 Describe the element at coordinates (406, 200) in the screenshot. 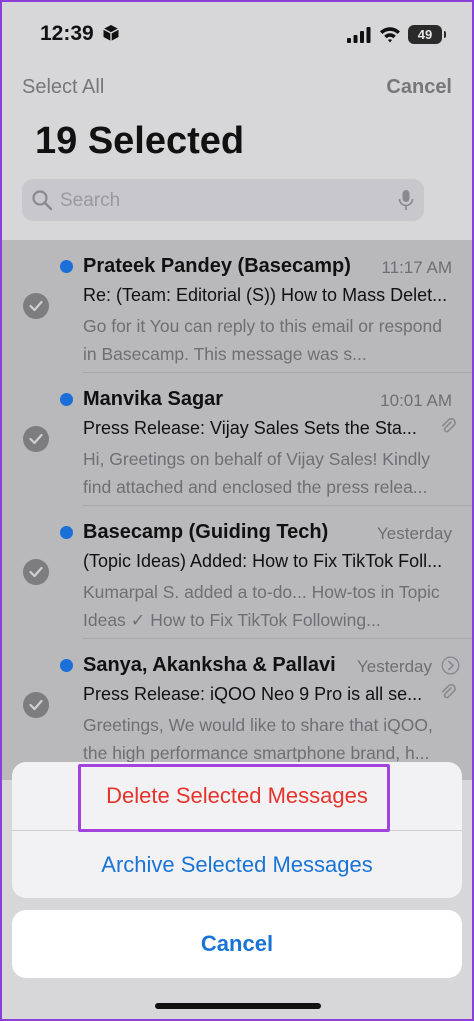

I see `microphone-icon` at that location.